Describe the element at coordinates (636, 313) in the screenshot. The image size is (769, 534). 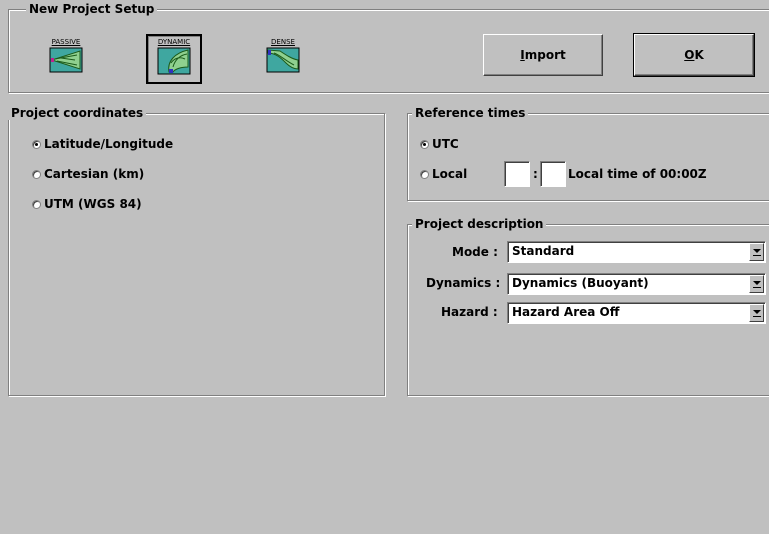
I see `hazard-select: Hazard Area Off` at that location.